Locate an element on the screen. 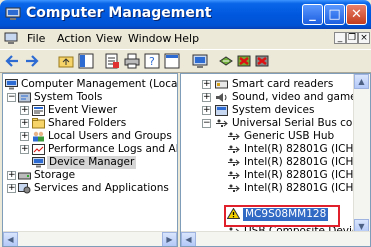 The width and height of the screenshot is (371, 247). menu-help: Help is located at coordinates (186, 38).